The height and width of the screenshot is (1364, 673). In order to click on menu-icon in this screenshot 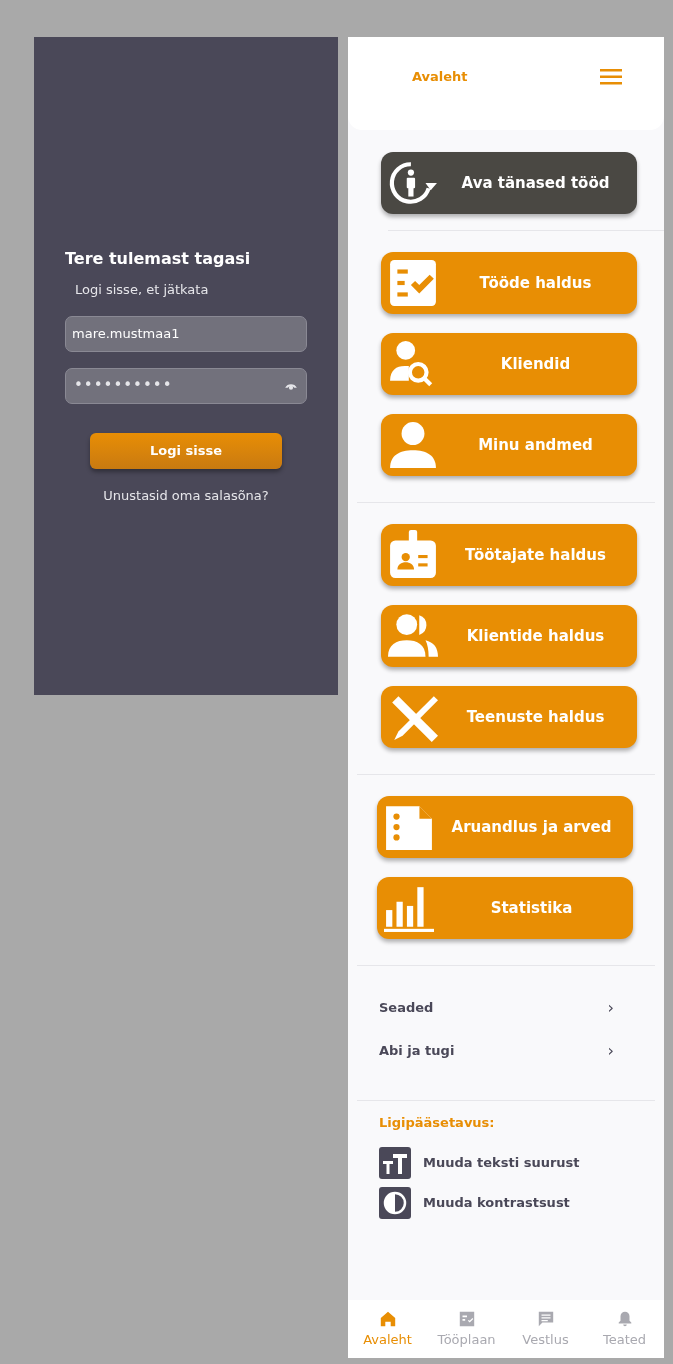, I will do `click(611, 77)`.